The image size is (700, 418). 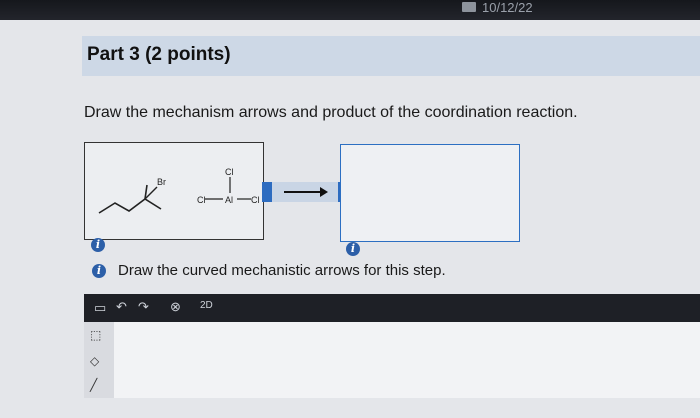 I want to click on undo-icon: ↶, so click(x=121, y=307).